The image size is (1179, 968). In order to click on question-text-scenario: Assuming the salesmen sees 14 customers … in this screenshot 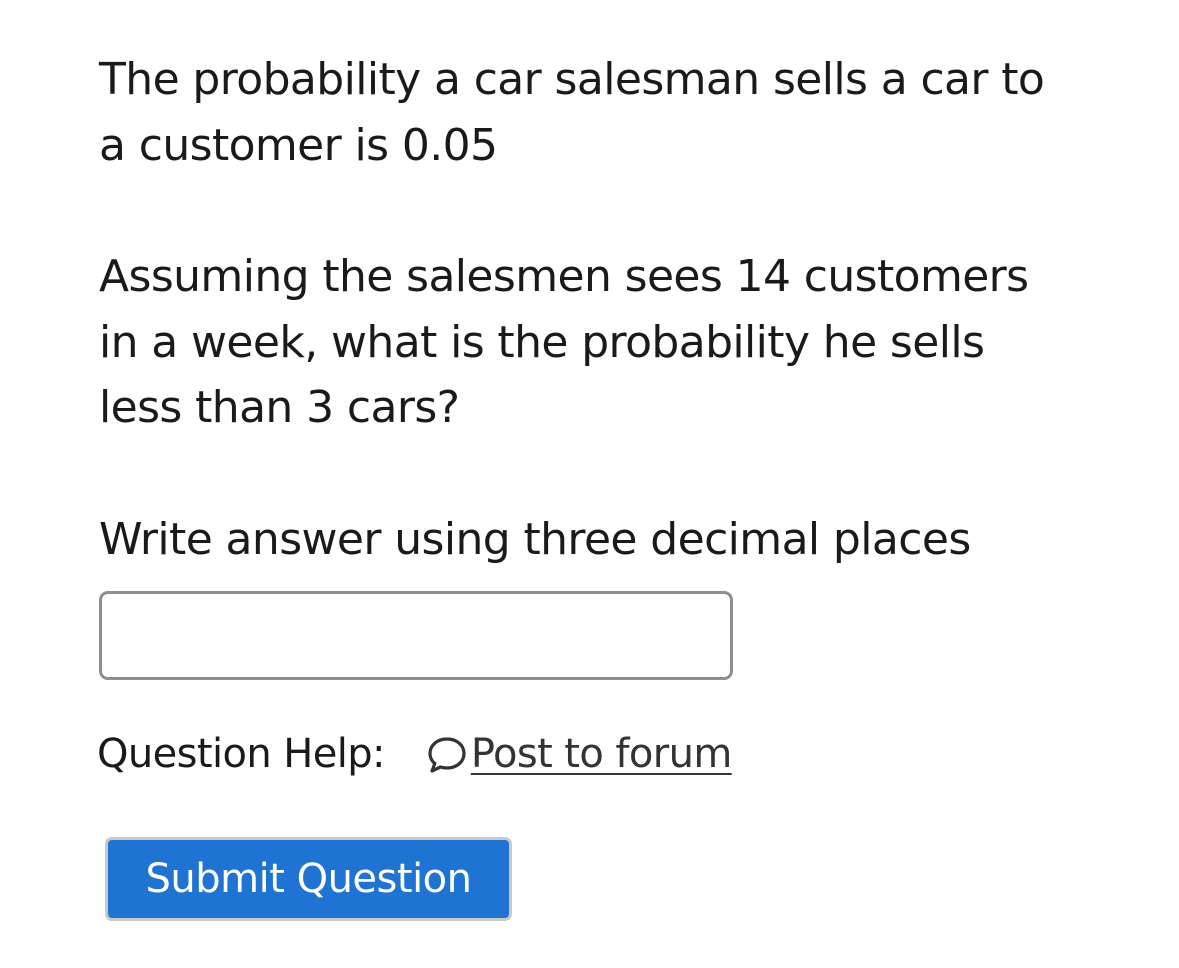, I will do `click(564, 342)`.